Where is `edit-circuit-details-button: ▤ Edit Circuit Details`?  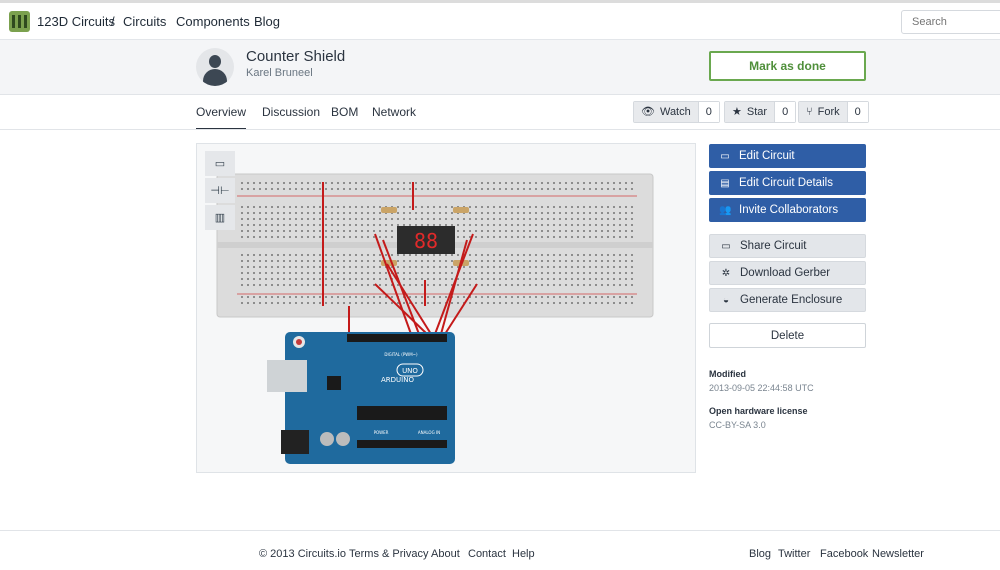 edit-circuit-details-button: ▤ Edit Circuit Details is located at coordinates (787, 183).